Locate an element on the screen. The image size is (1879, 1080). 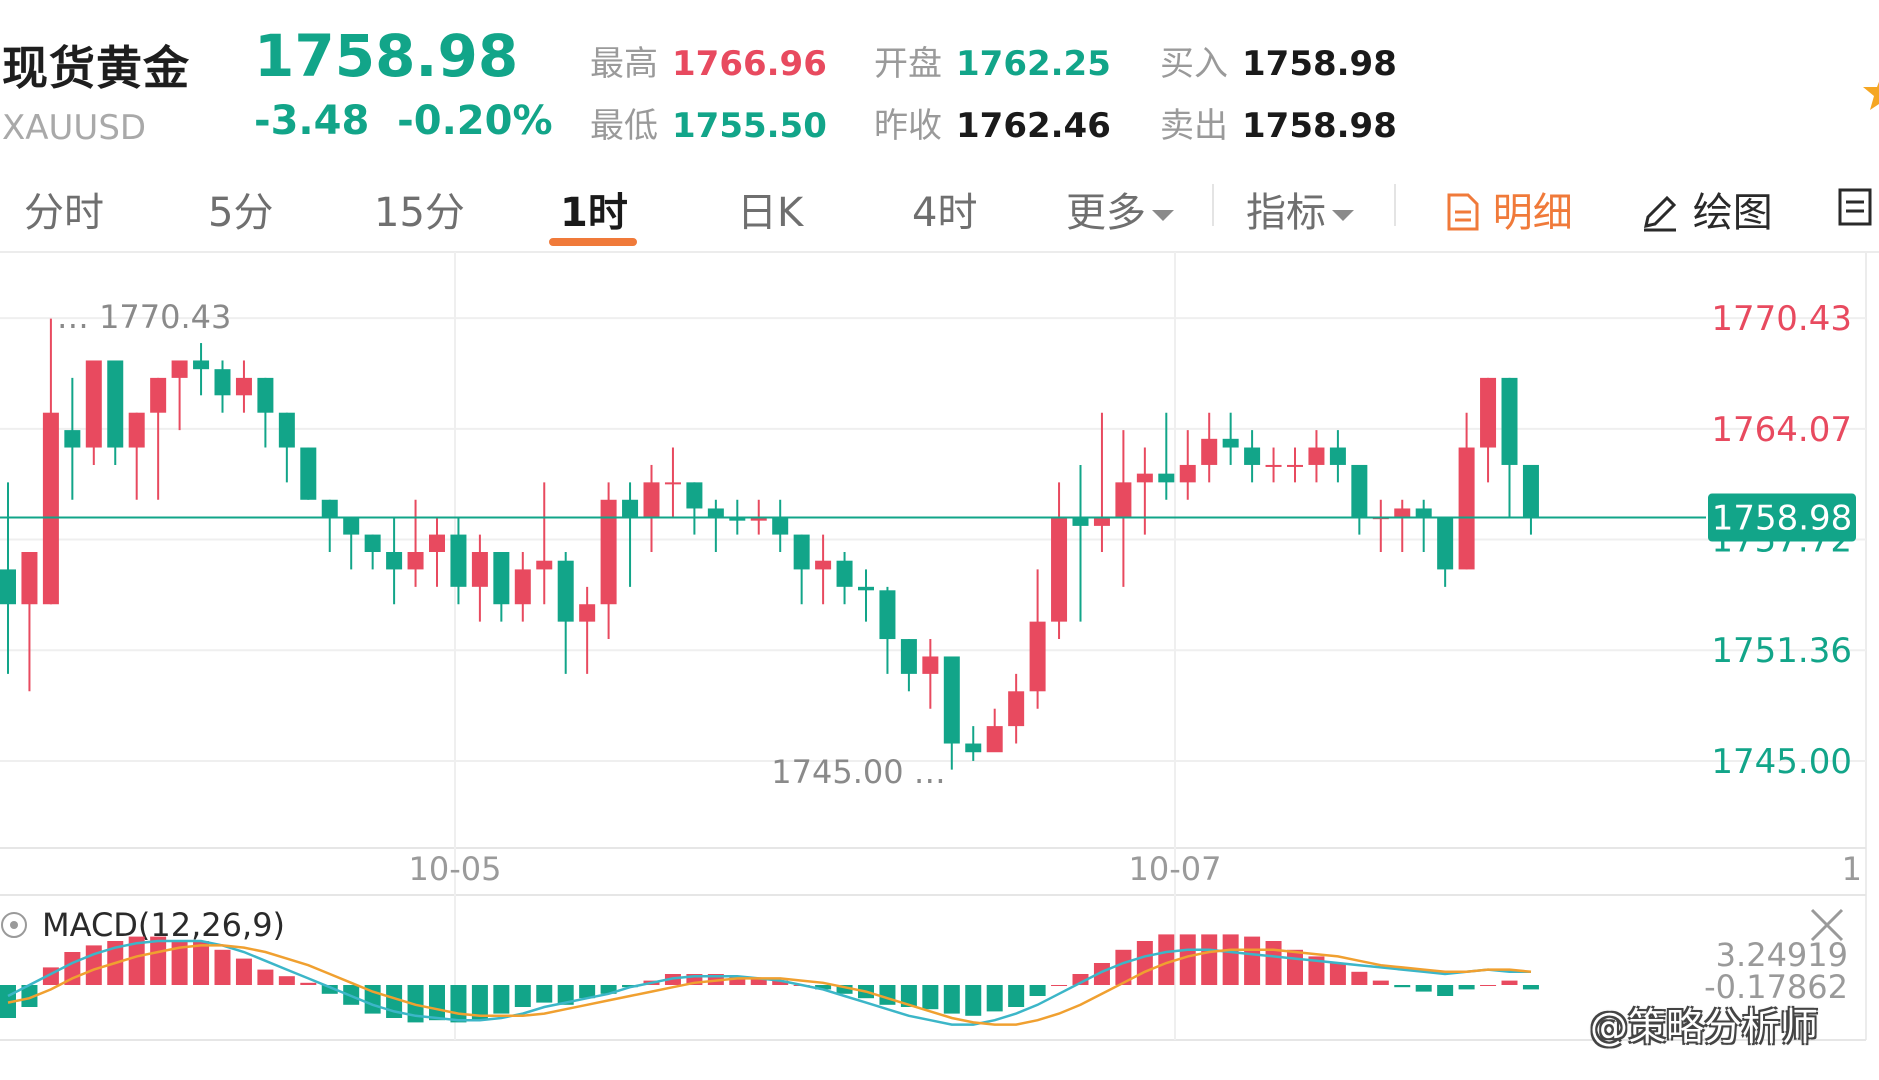
current-price-tag: 1758.98 is located at coordinates (1782, 519).